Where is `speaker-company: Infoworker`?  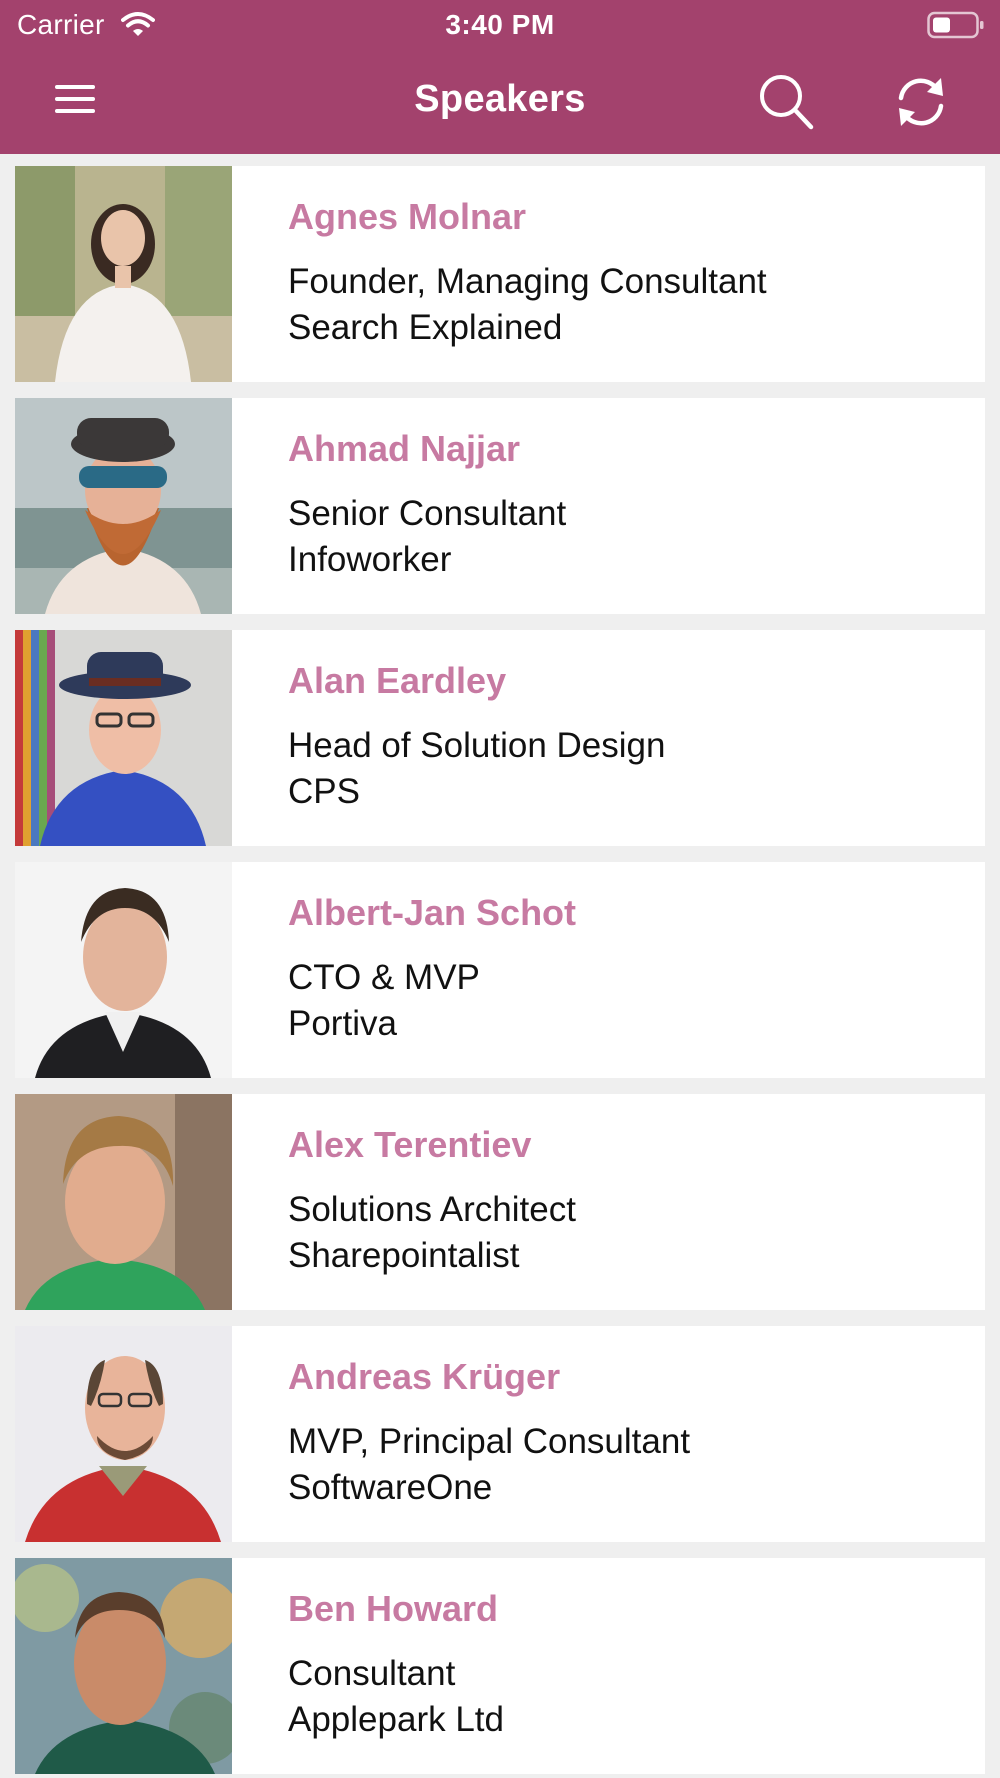 speaker-company: Infoworker is located at coordinates (370, 559).